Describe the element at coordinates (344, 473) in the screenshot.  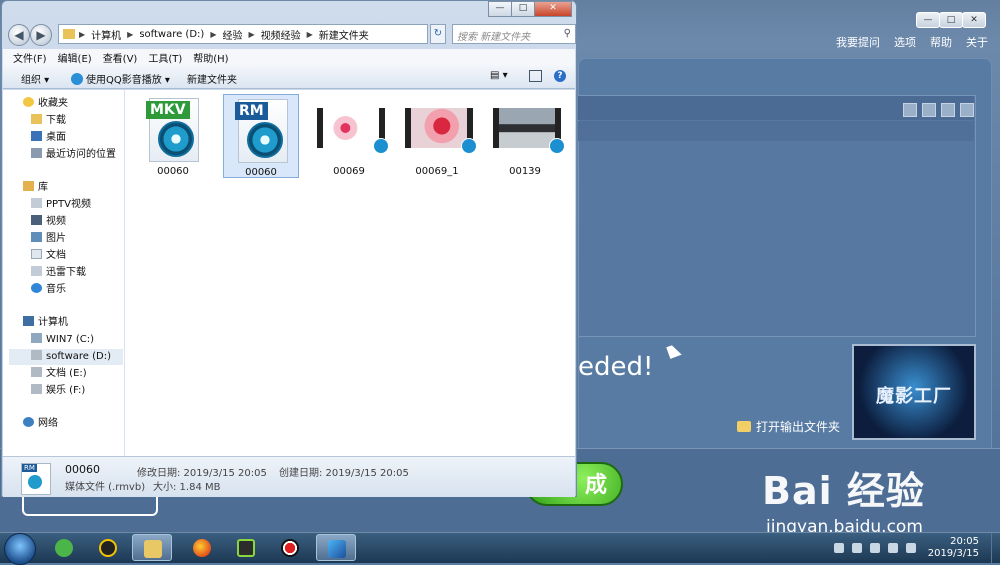
I see `details-created: 创建日期: 2019/3/15 20:05` at that location.